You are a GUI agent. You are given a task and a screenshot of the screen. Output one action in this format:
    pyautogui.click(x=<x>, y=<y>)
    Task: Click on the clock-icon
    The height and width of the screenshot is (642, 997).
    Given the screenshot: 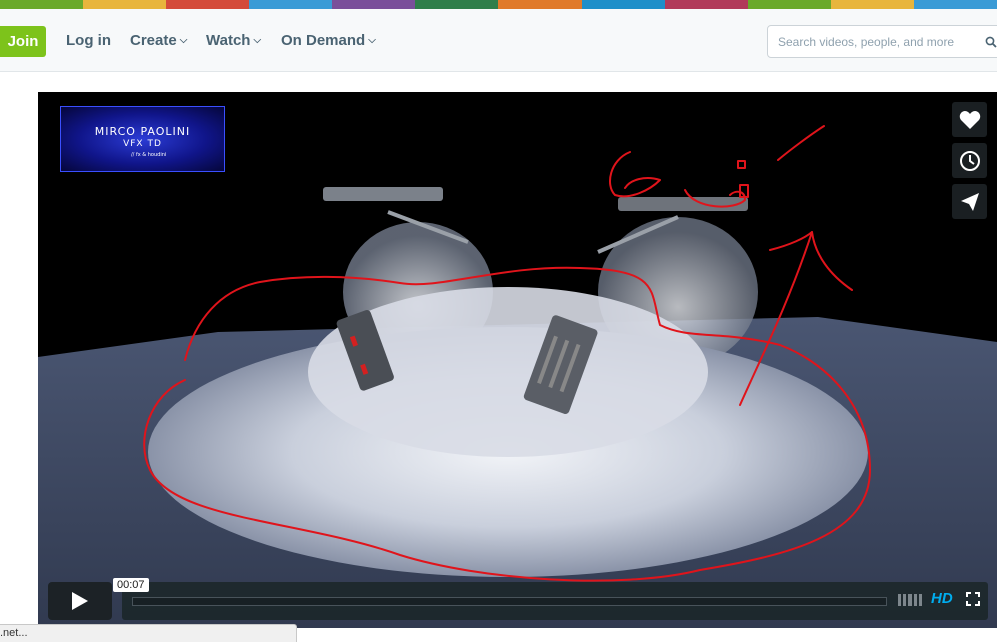 What is the action you would take?
    pyautogui.click(x=969, y=160)
    